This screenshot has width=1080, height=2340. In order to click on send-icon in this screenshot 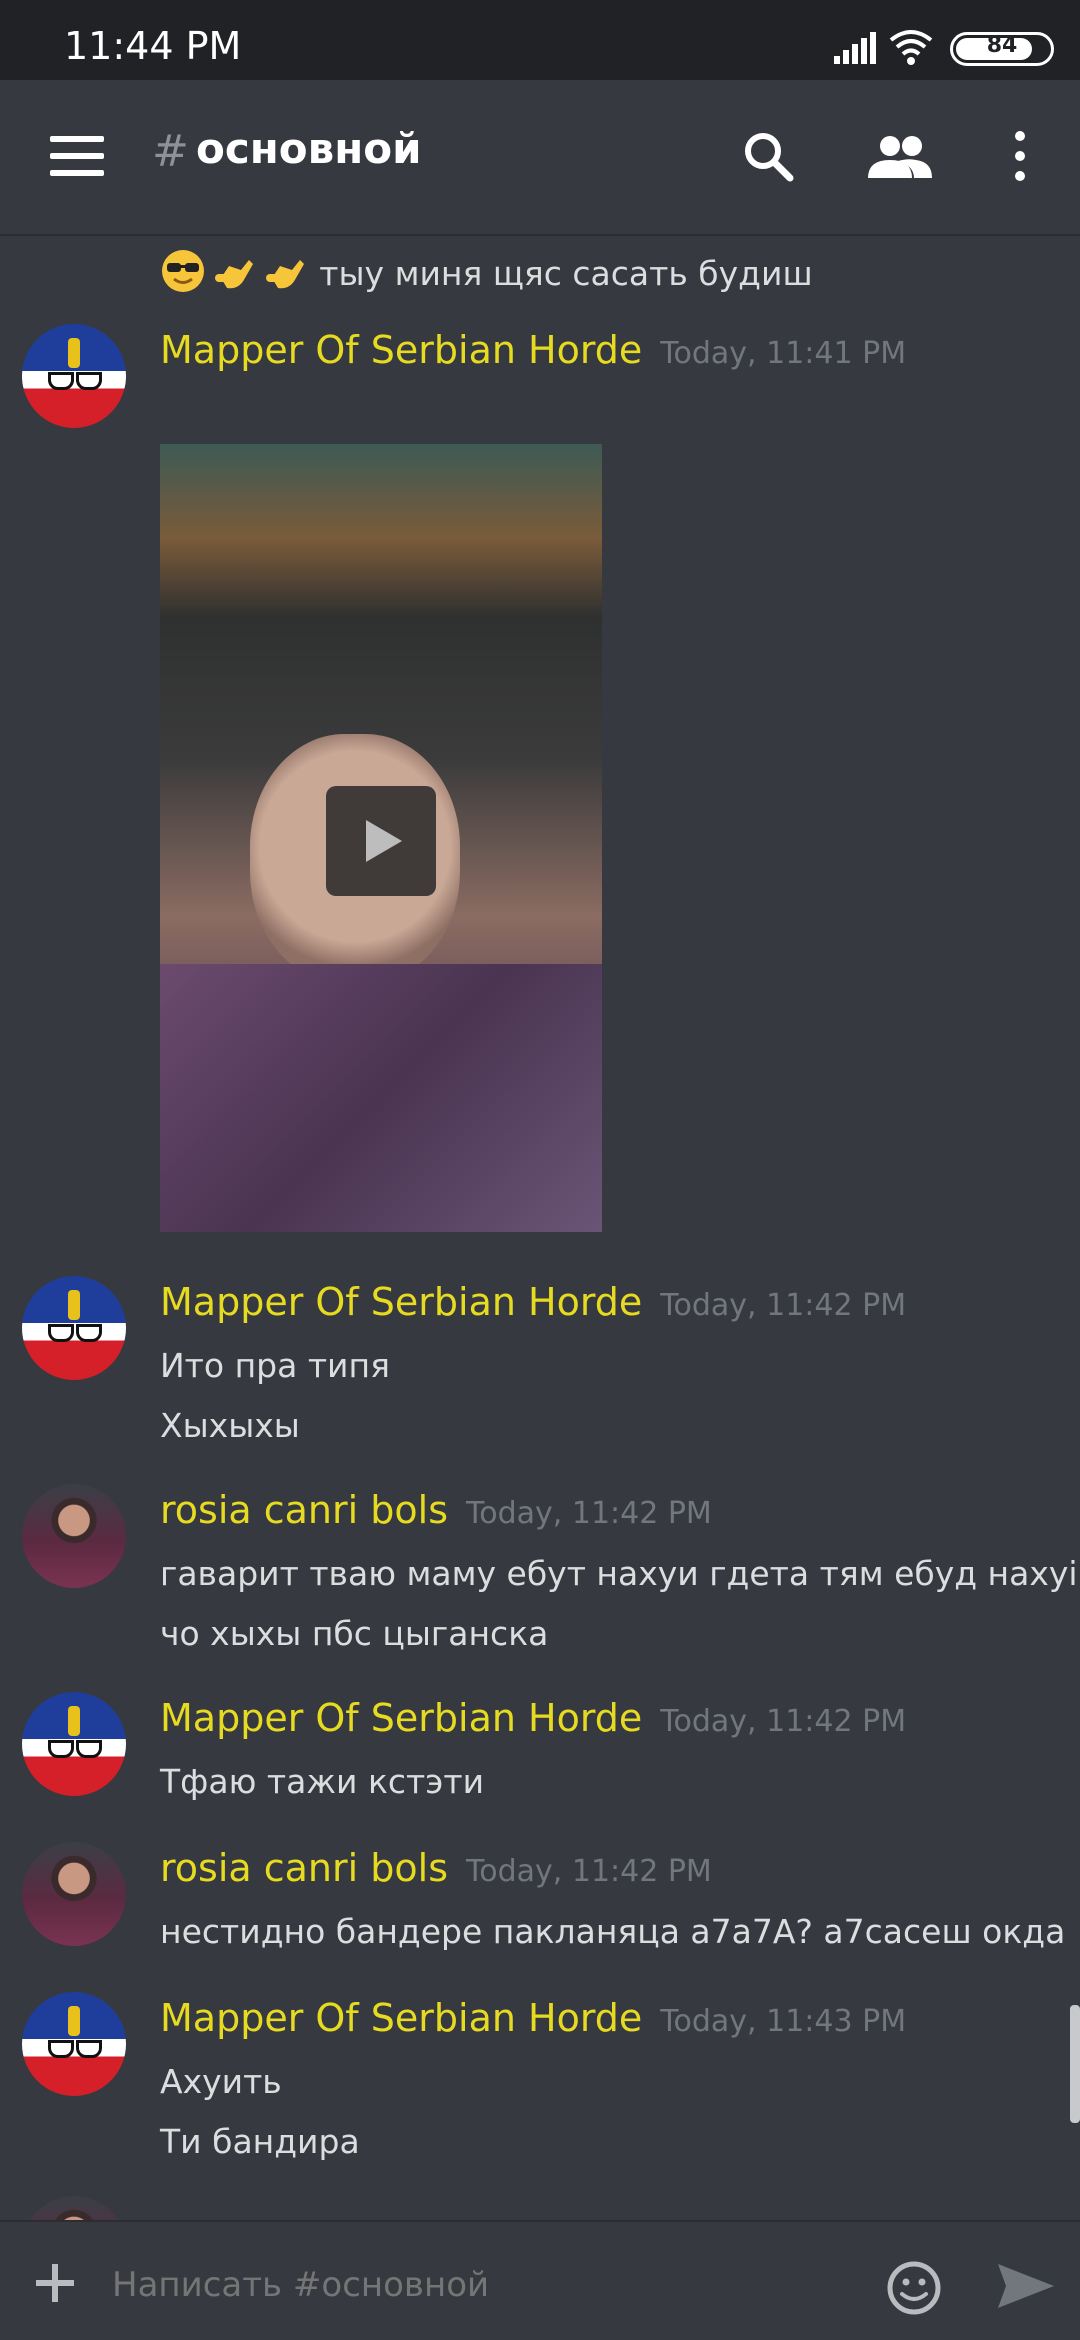, I will do `click(1026, 2286)`.